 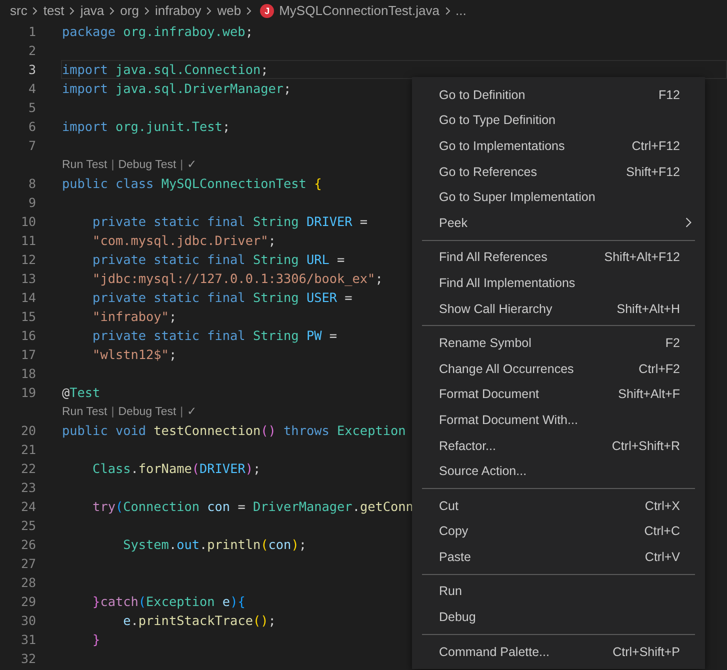 What do you see at coordinates (28, 240) in the screenshot?
I see `line-number: 11` at bounding box center [28, 240].